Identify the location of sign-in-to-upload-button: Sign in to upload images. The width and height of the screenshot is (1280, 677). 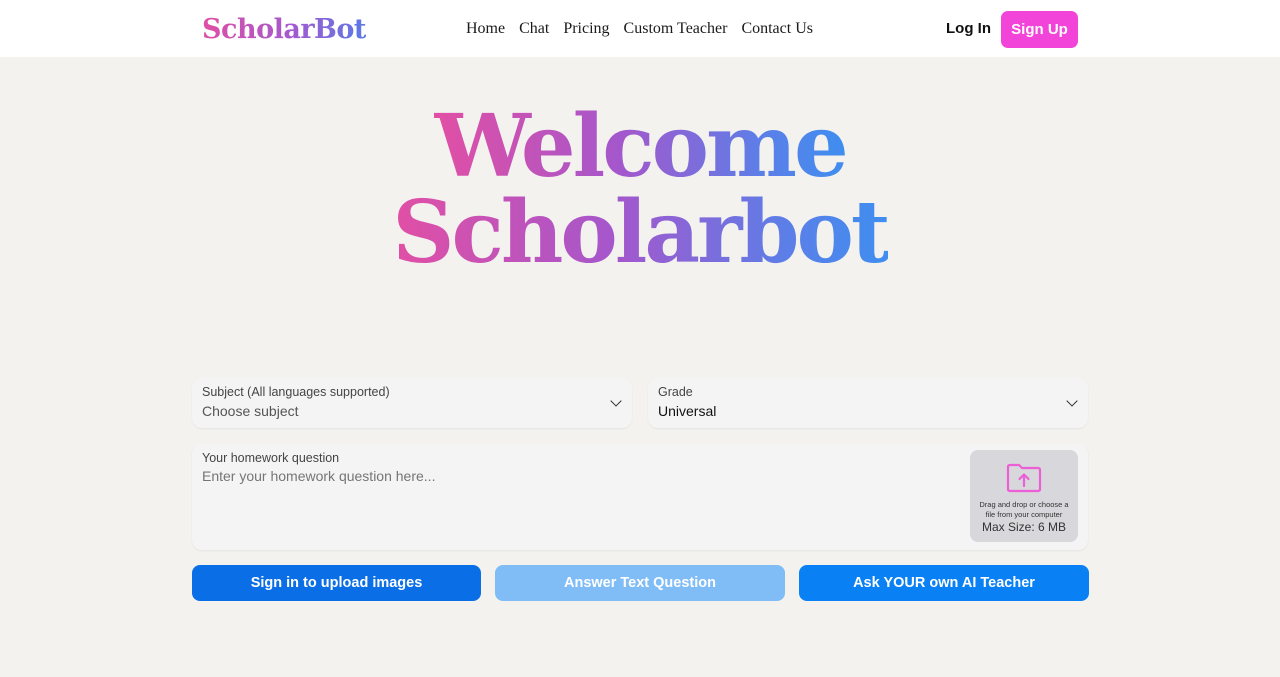
(336, 583).